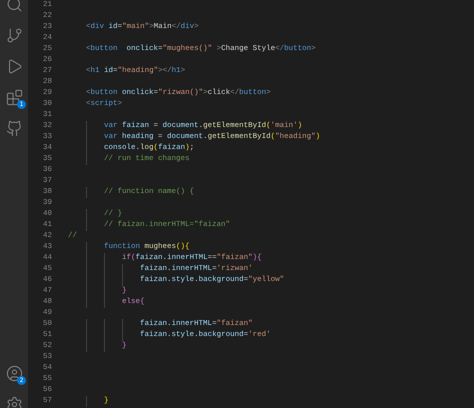 The height and width of the screenshot is (408, 474). Describe the element at coordinates (14, 401) in the screenshot. I see `settings-icon` at that location.